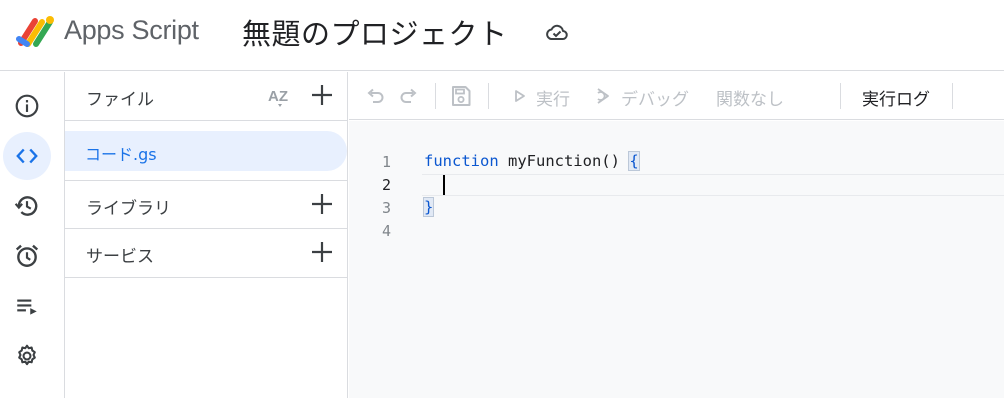  What do you see at coordinates (322, 95) in the screenshot?
I see `add-file-icon` at bounding box center [322, 95].